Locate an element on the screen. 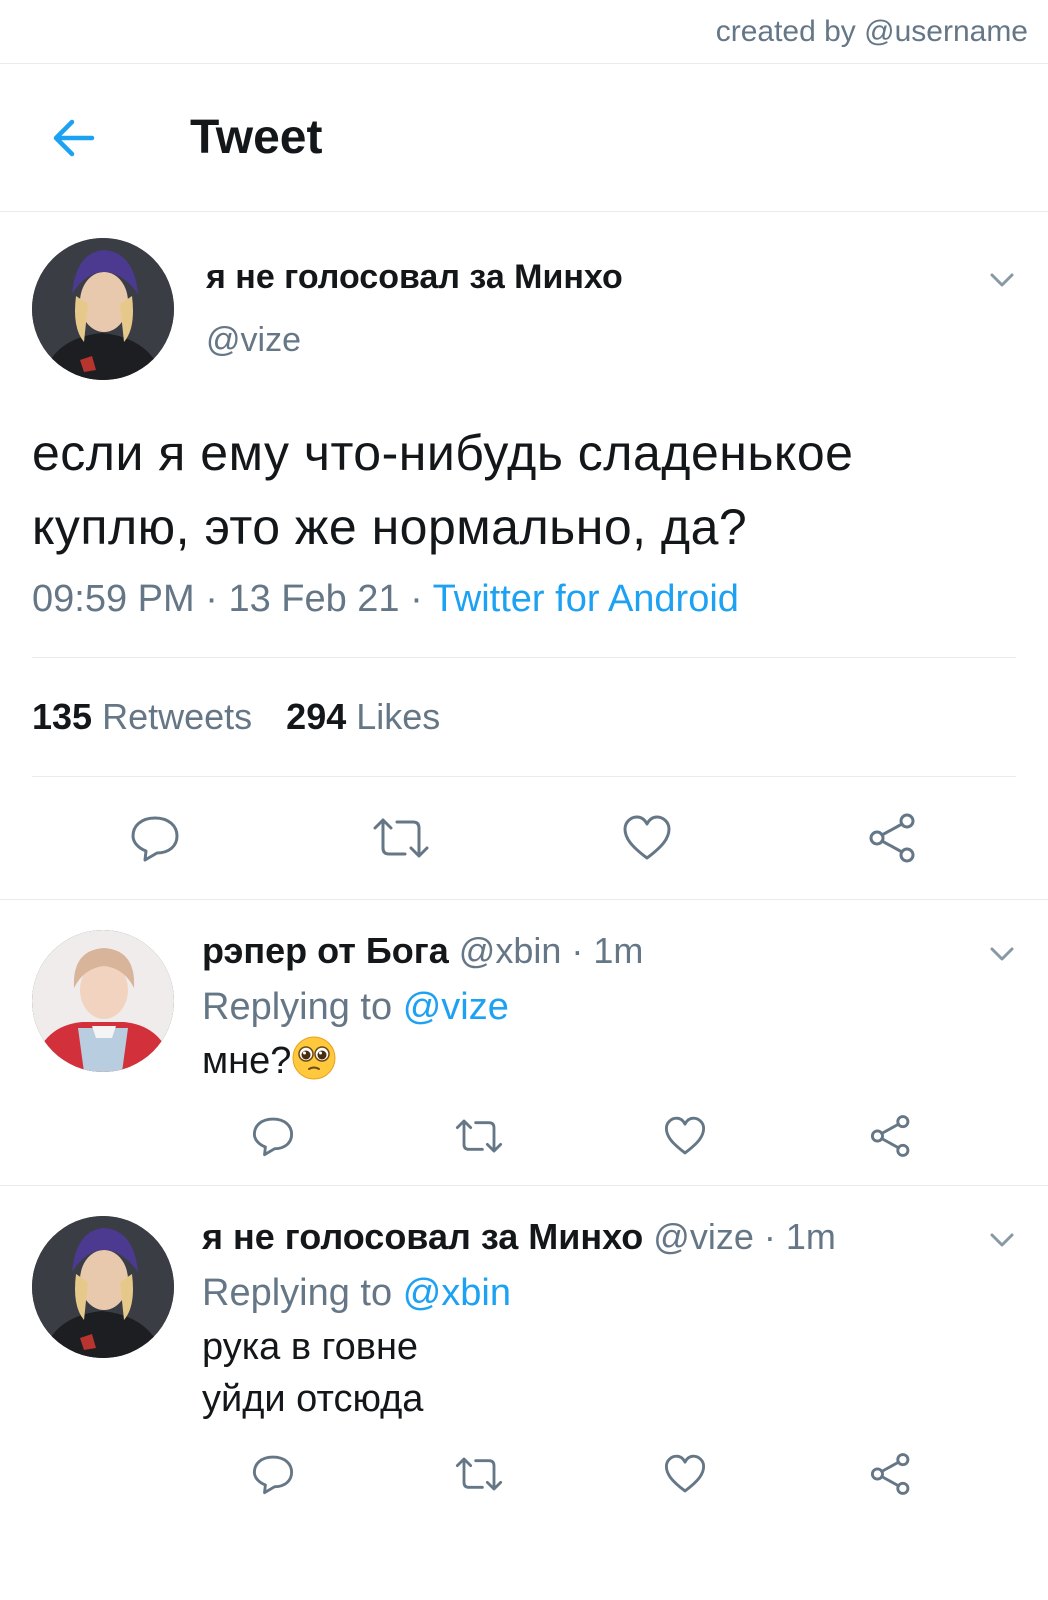 The height and width of the screenshot is (1600, 1048). author-name: рэпер от Бога is located at coordinates (325, 950).